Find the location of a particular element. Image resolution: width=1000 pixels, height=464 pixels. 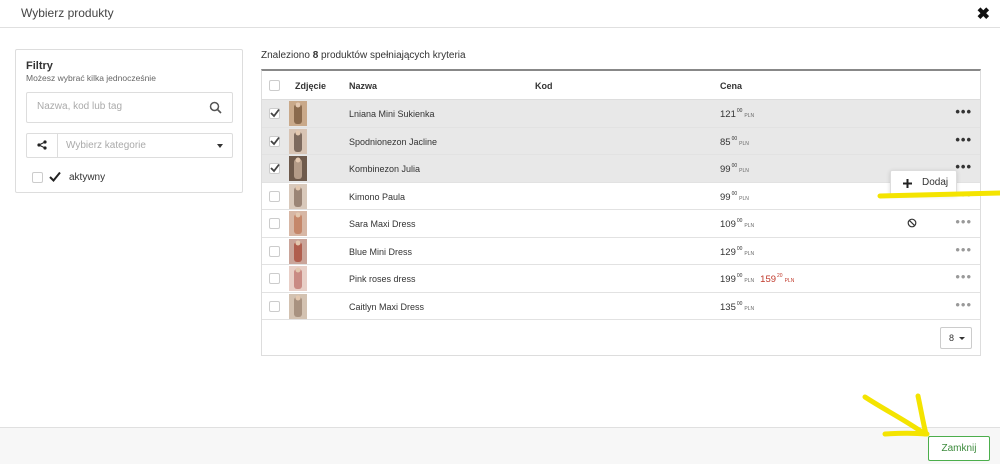

product-price: 19900PLN 15920PLN is located at coordinates (757, 279).